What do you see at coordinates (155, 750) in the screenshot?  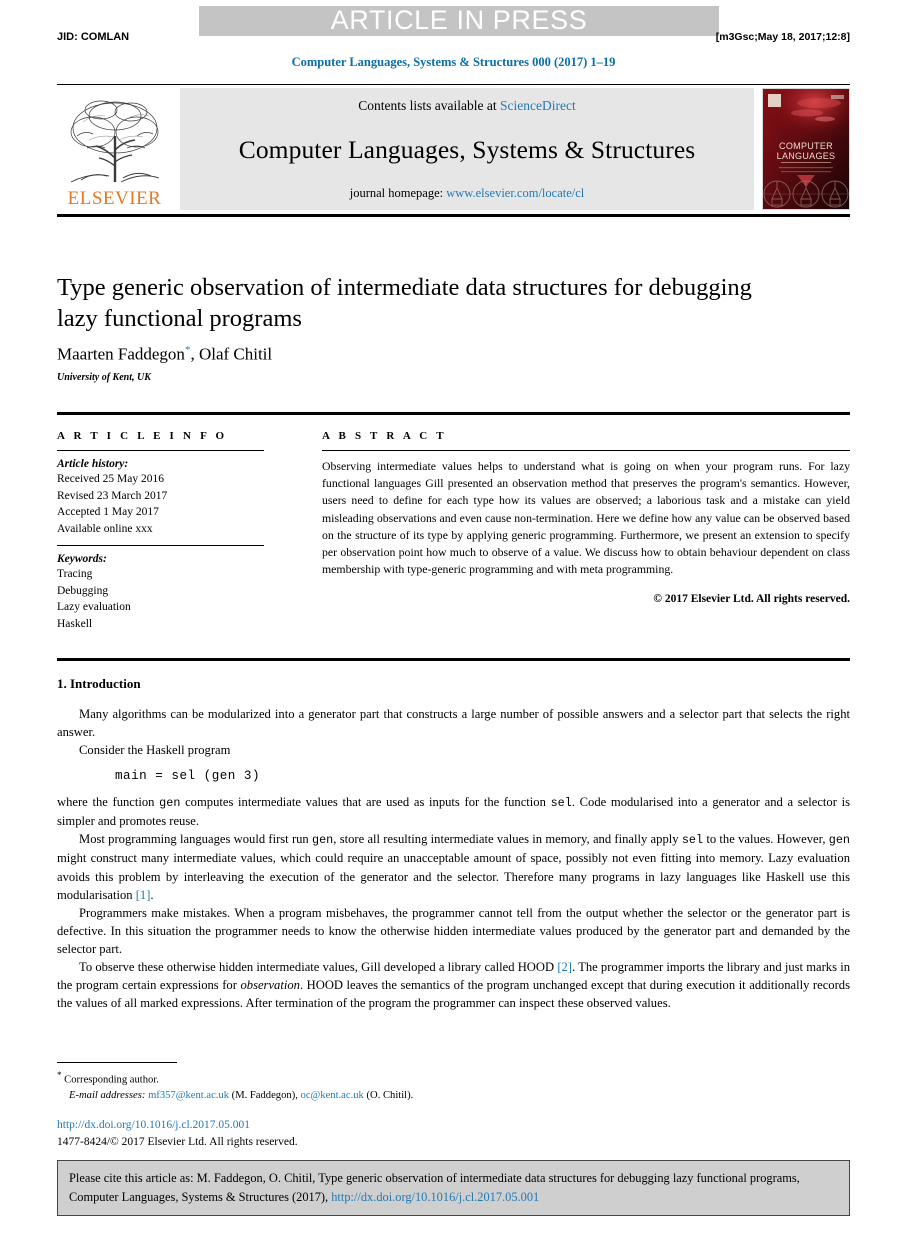 I see `paragraph-2: Consider the Haskell program` at bounding box center [155, 750].